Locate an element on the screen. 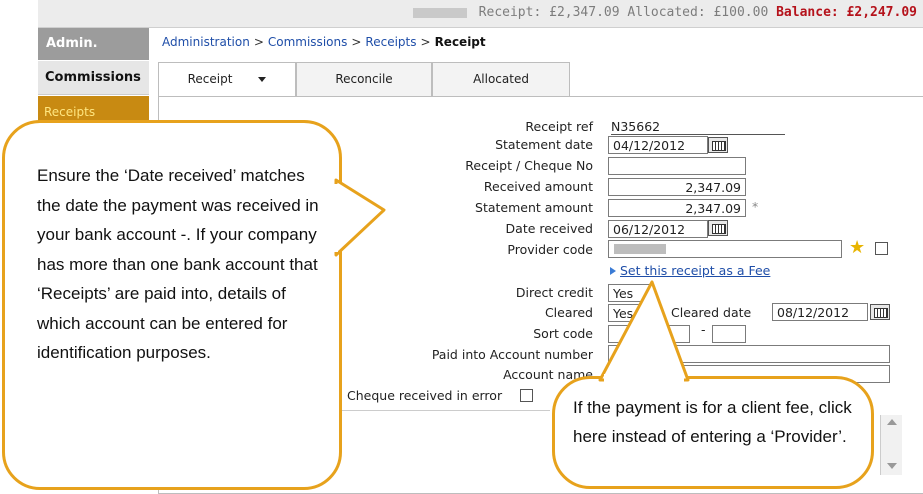  statement-date-field: 04/12/2012 is located at coordinates (658, 145).